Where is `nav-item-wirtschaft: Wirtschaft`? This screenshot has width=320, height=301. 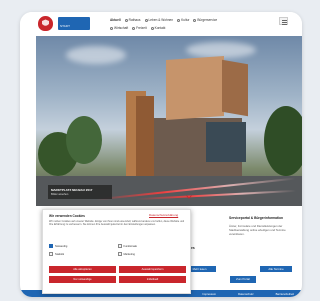 nav-item-wirtschaft: Wirtschaft is located at coordinates (119, 28).